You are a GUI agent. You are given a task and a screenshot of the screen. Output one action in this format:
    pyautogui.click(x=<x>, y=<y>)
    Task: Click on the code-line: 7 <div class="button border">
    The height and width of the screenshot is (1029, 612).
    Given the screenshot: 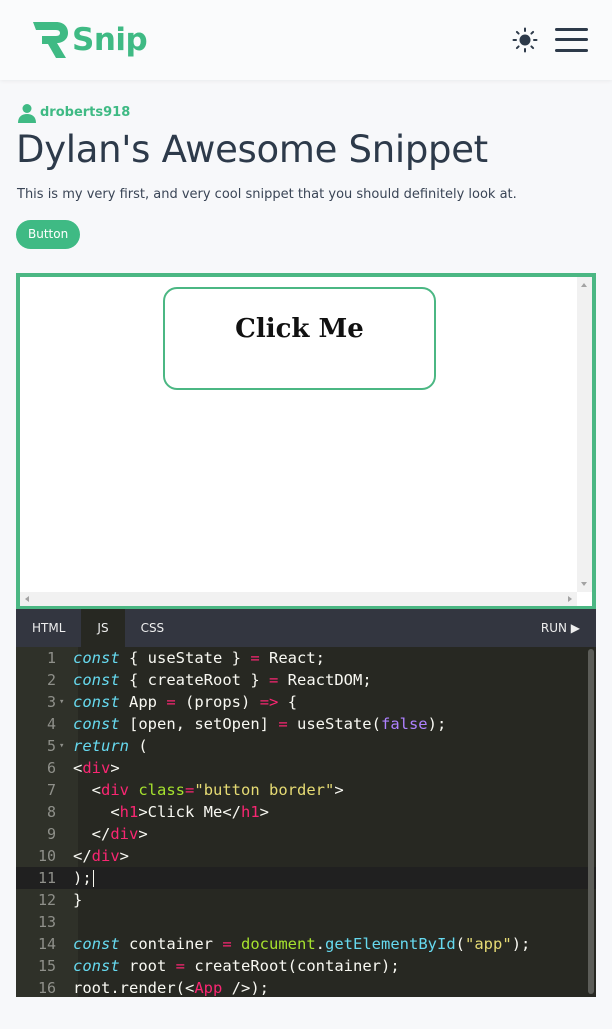 What is the action you would take?
    pyautogui.click(x=306, y=790)
    